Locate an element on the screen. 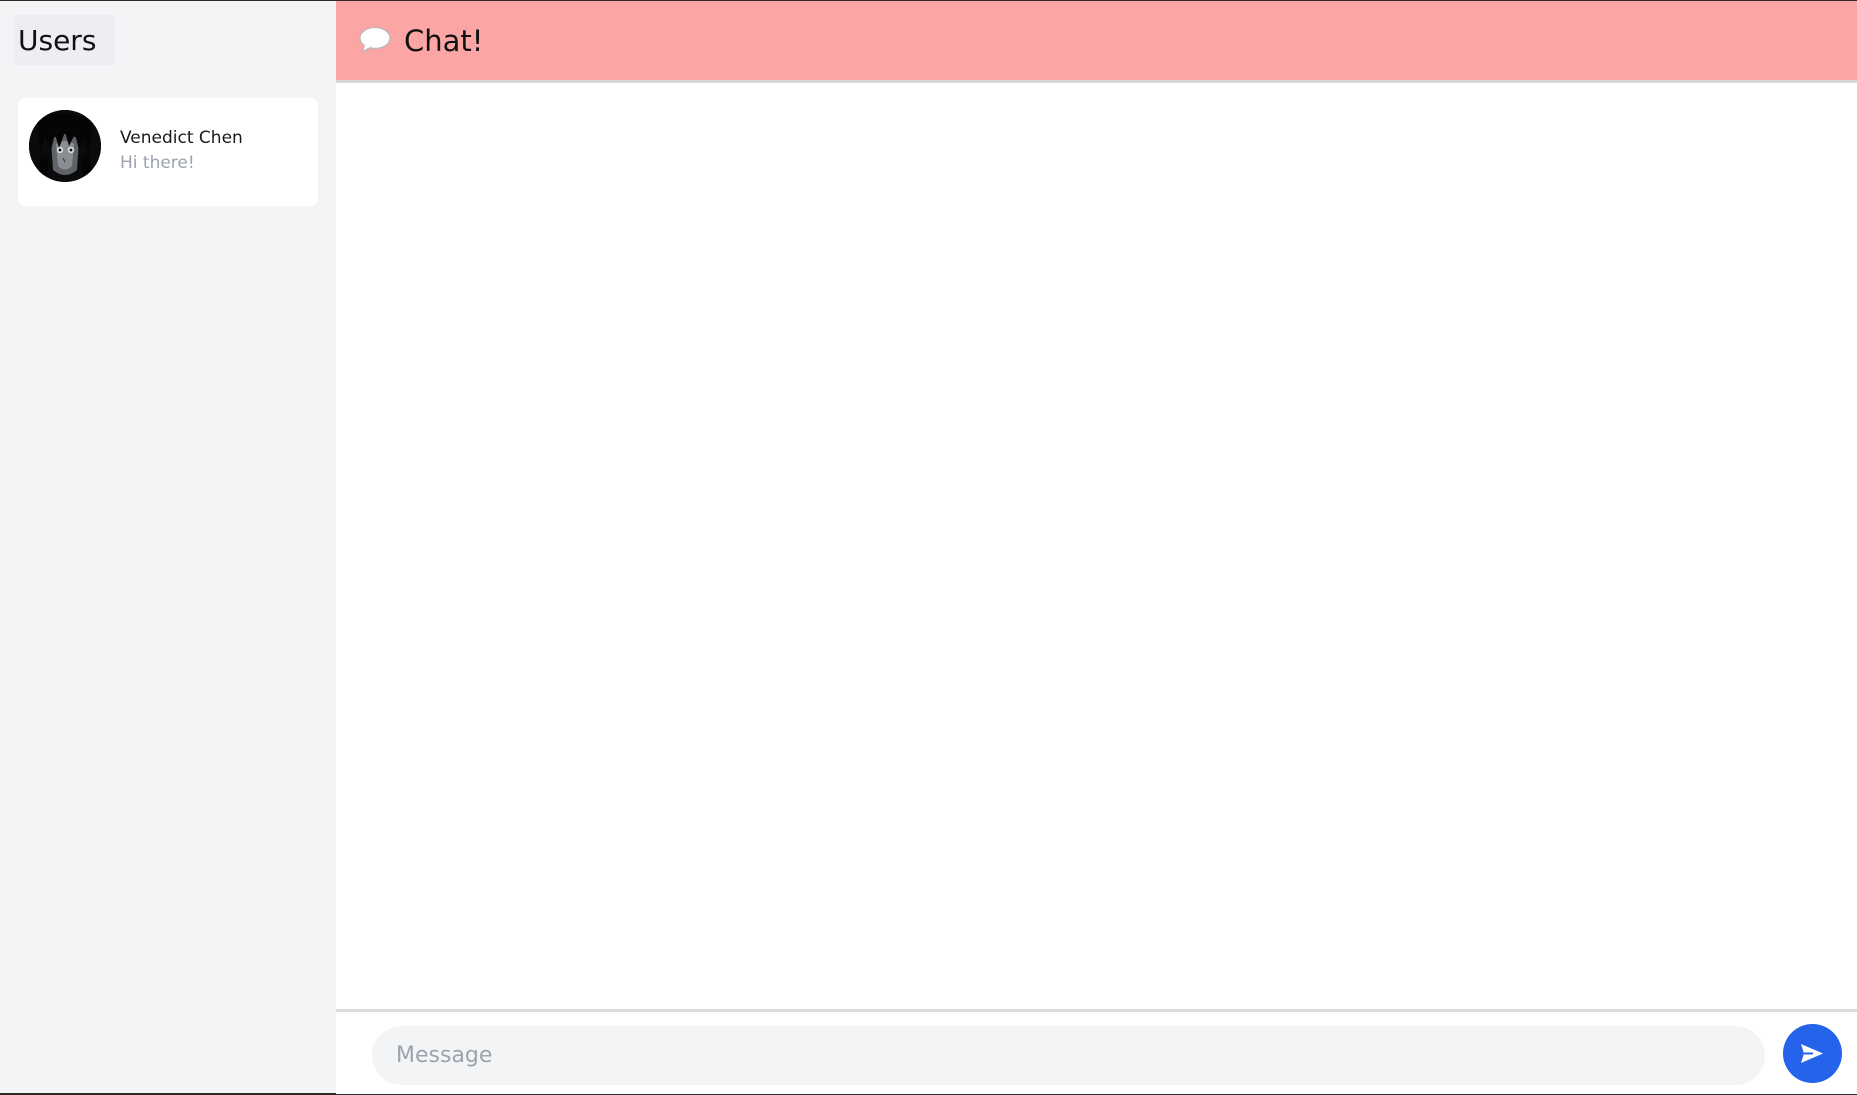 Image resolution: width=1857 pixels, height=1095 pixels. user-list-item: Venedict Chen Hi there! is located at coordinates (168, 152).